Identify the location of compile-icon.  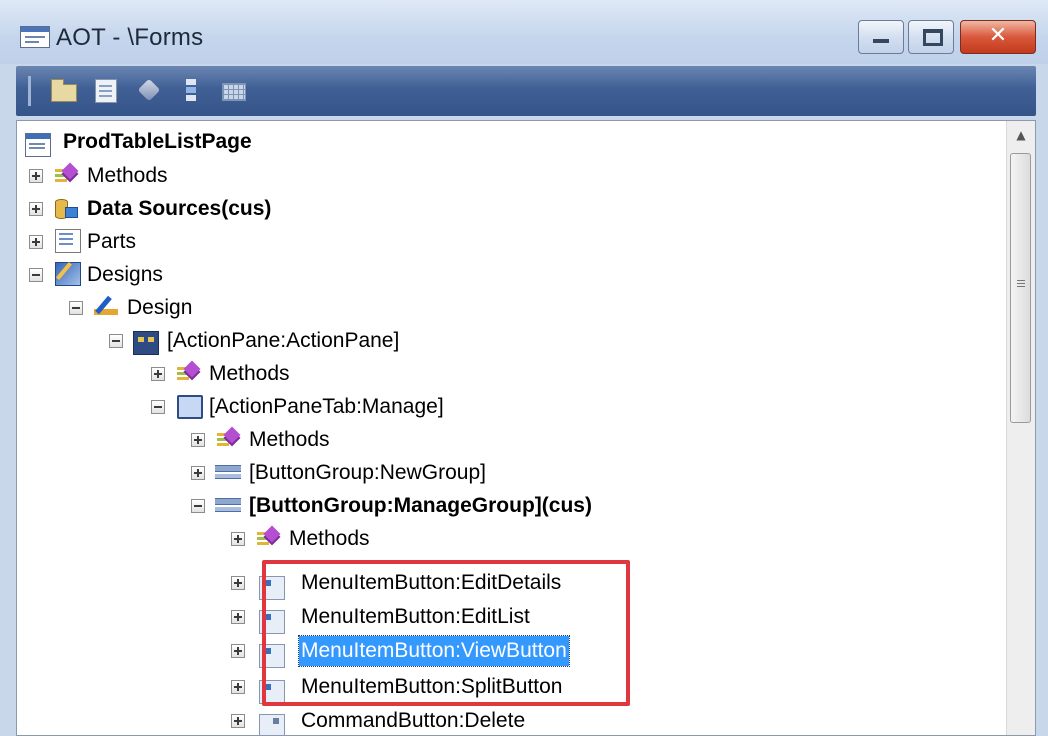
(149, 90).